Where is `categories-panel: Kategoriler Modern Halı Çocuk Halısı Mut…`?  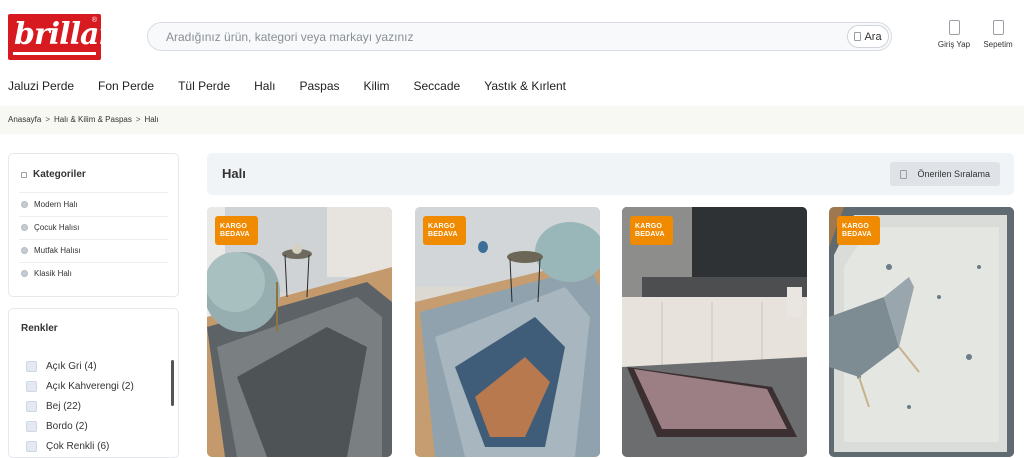
categories-panel: Kategoriler Modern Halı Çocuk Halısı Mut… is located at coordinates (93, 225).